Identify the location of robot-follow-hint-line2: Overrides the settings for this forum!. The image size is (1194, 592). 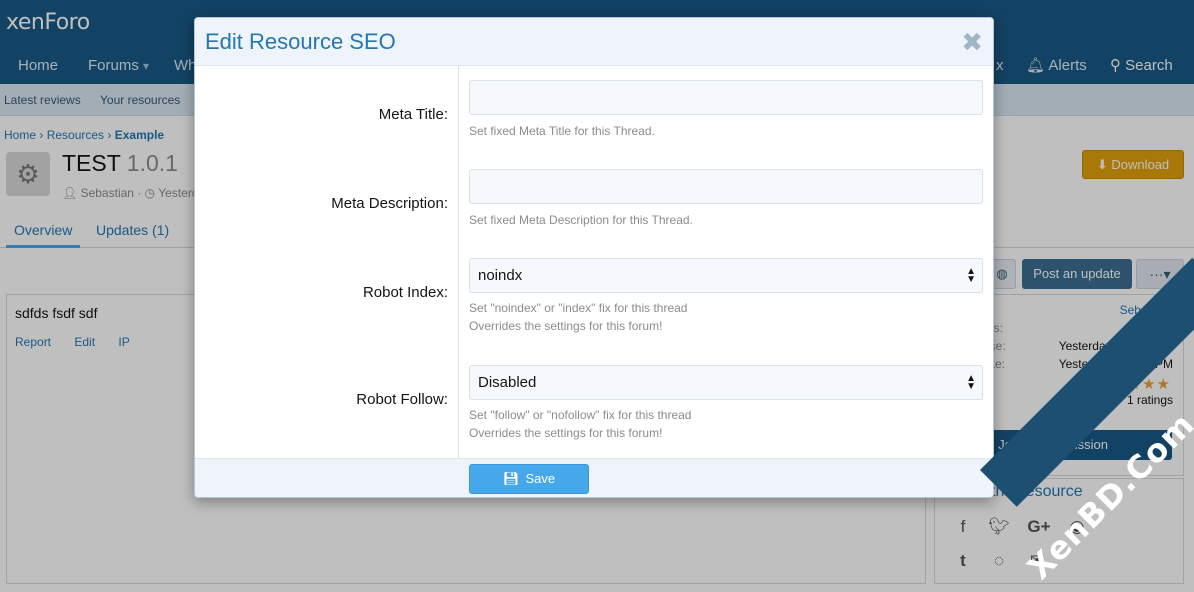
(566, 433).